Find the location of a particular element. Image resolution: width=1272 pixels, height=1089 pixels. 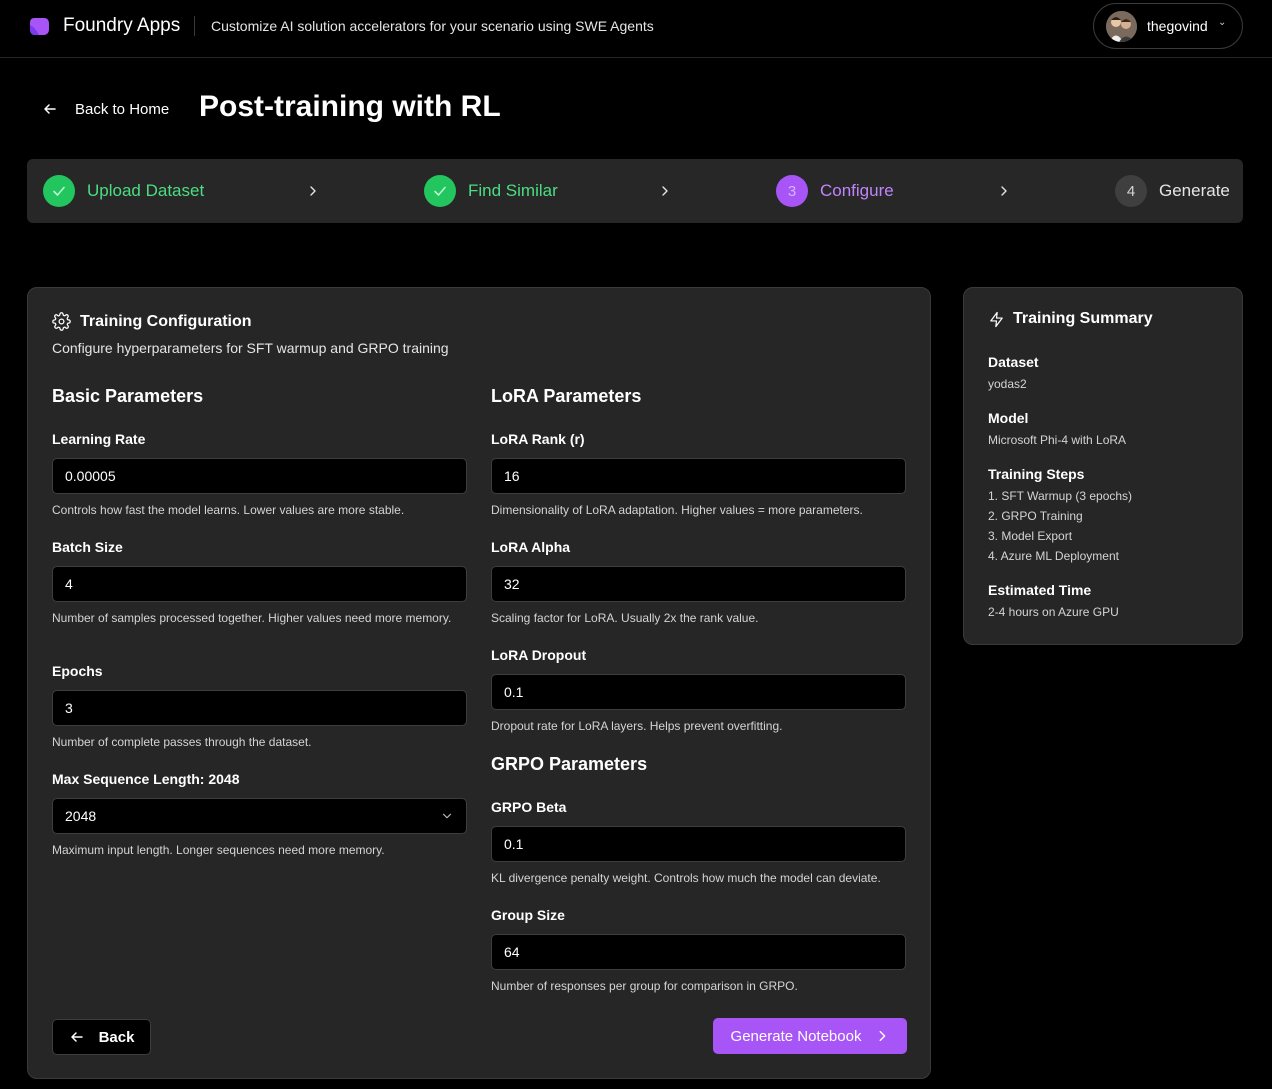

lora-dropout-label: LoRA Dropout is located at coordinates (539, 655).